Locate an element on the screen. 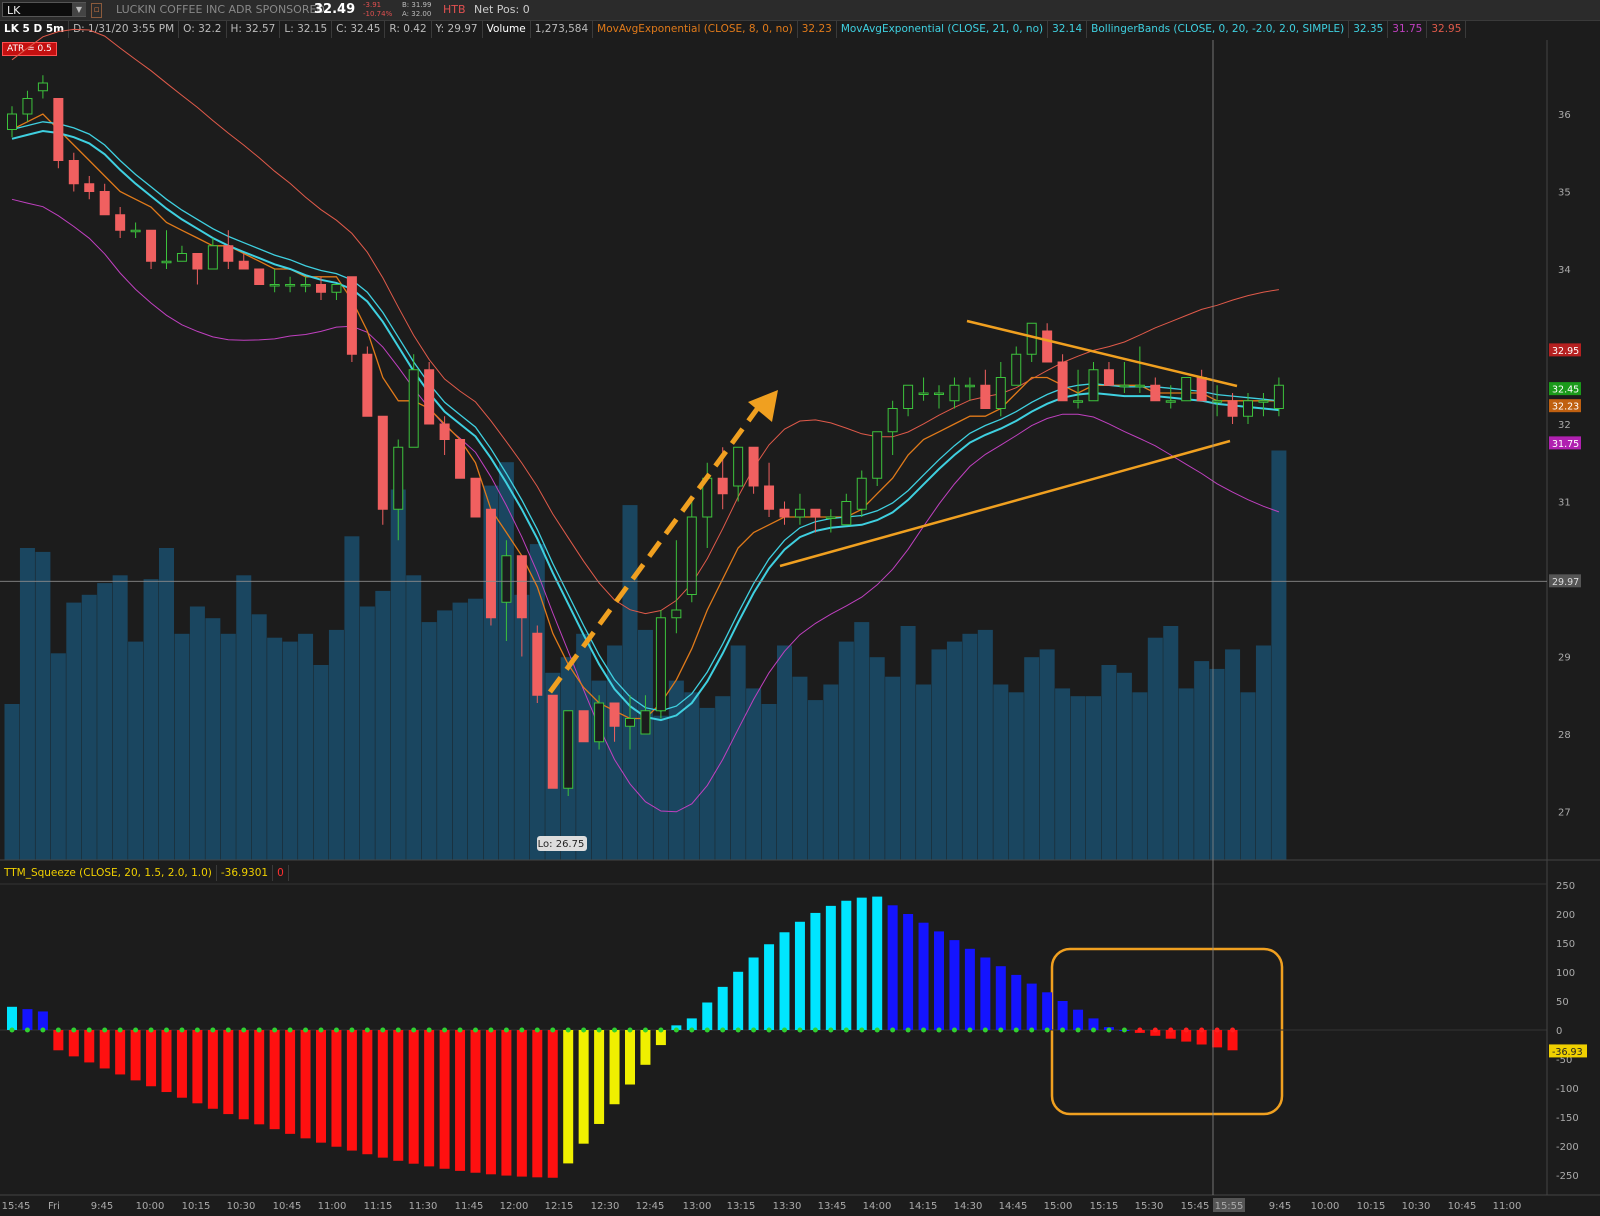 Image resolution: width=1600 pixels, height=1216 pixels. ttm-tick: 0 is located at coordinates (1559, 1031).